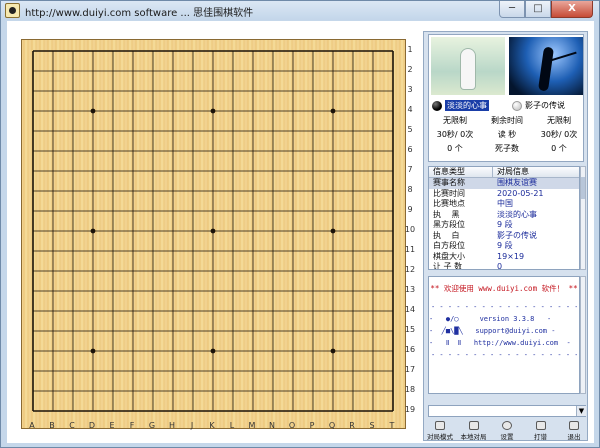  Describe the element at coordinates (92, 425) in the screenshot. I see `column-label: D` at that location.